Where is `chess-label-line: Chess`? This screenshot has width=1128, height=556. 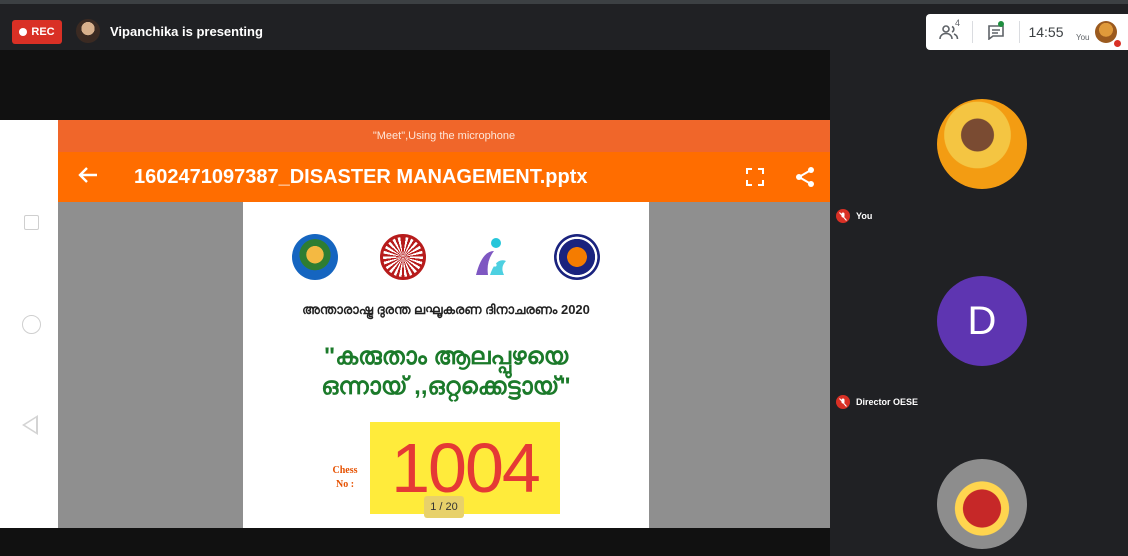
chess-label-line: Chess is located at coordinates (345, 470).